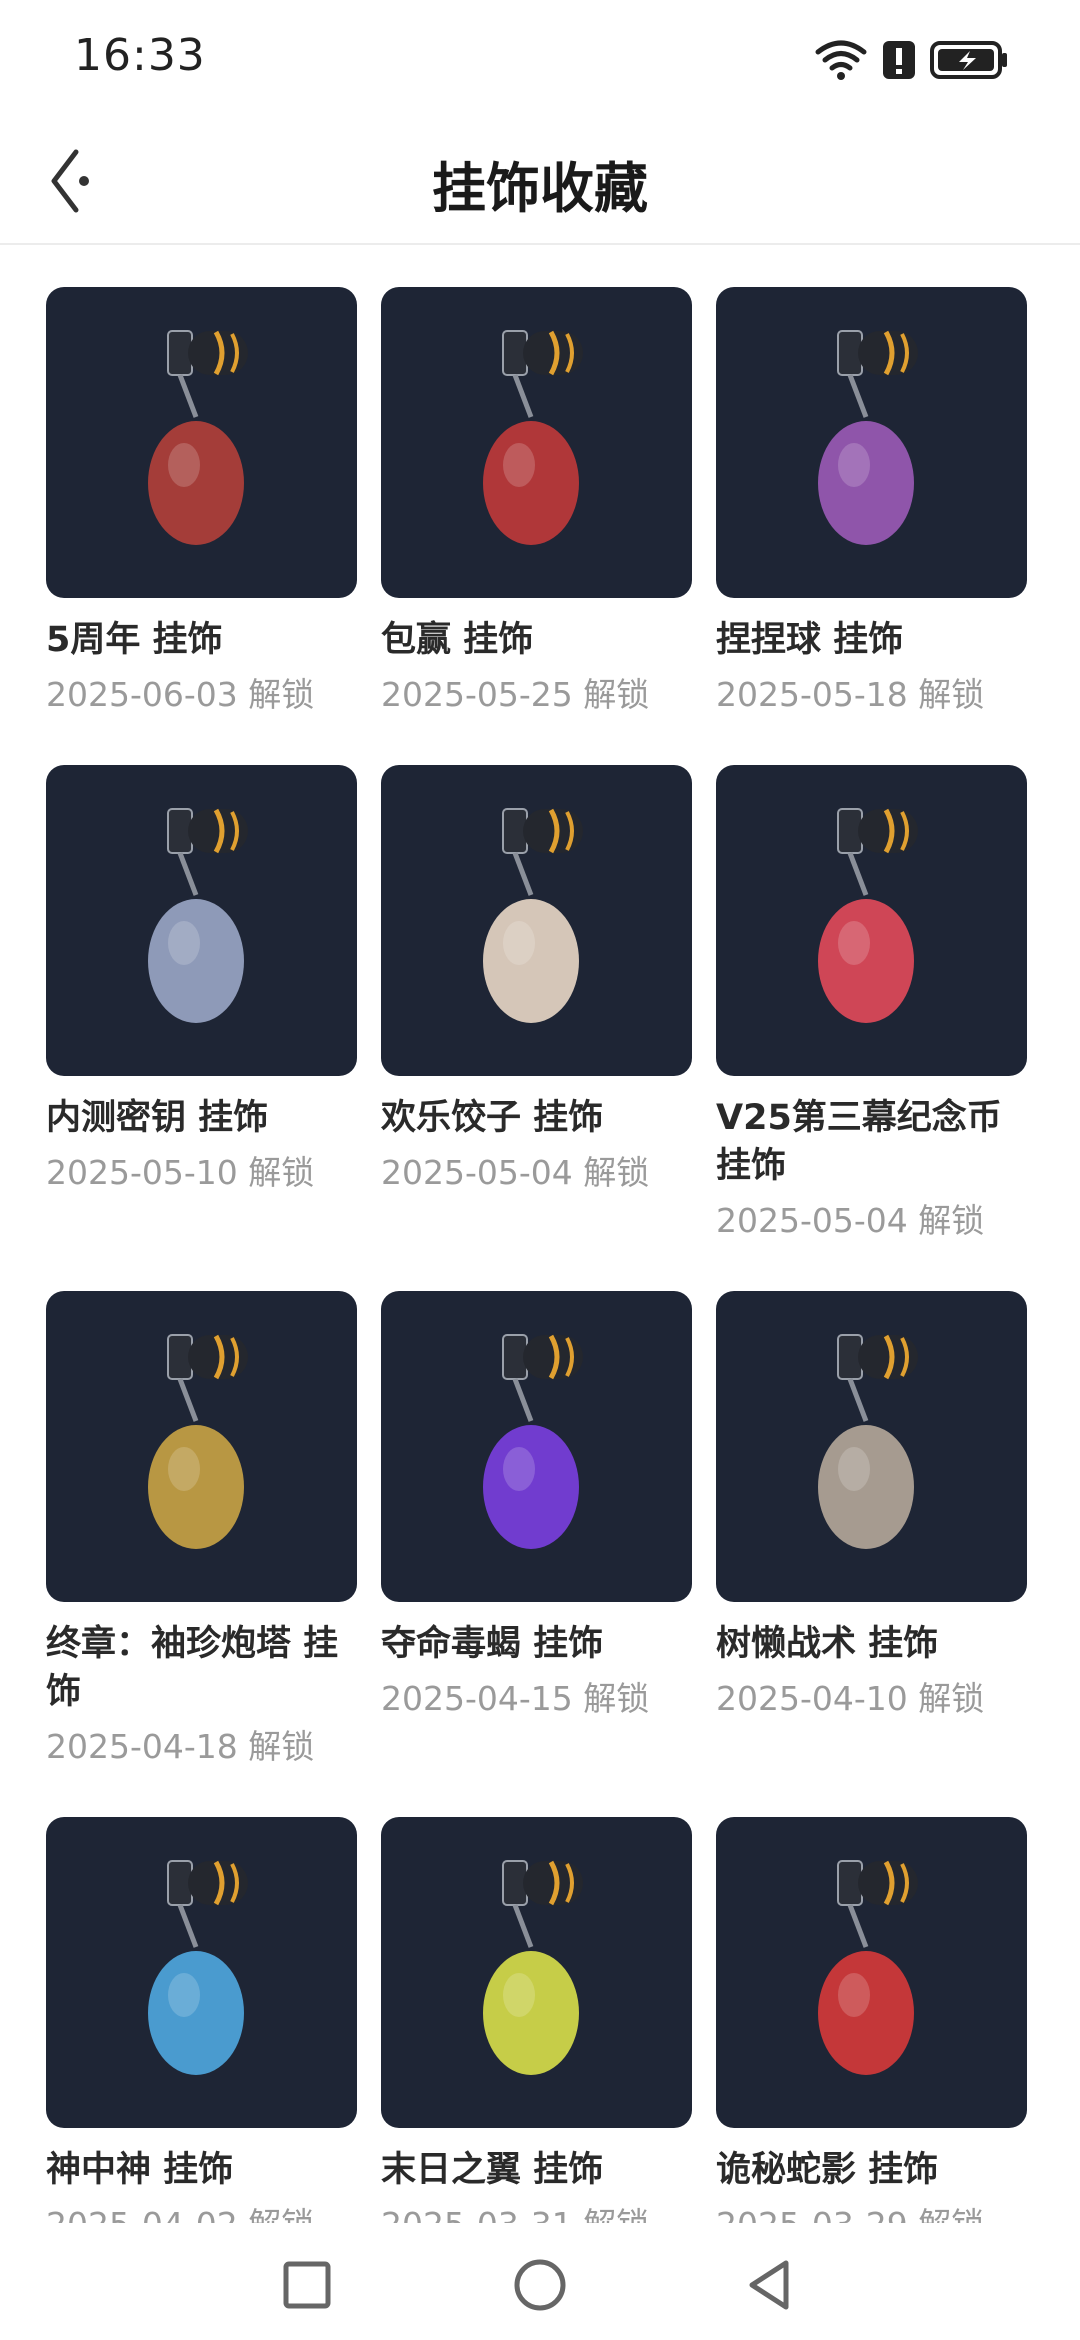 The height and width of the screenshot is (2340, 1080). What do you see at coordinates (492, 1118) in the screenshot?
I see `charm-title: 欢乐饺子 挂饰` at bounding box center [492, 1118].